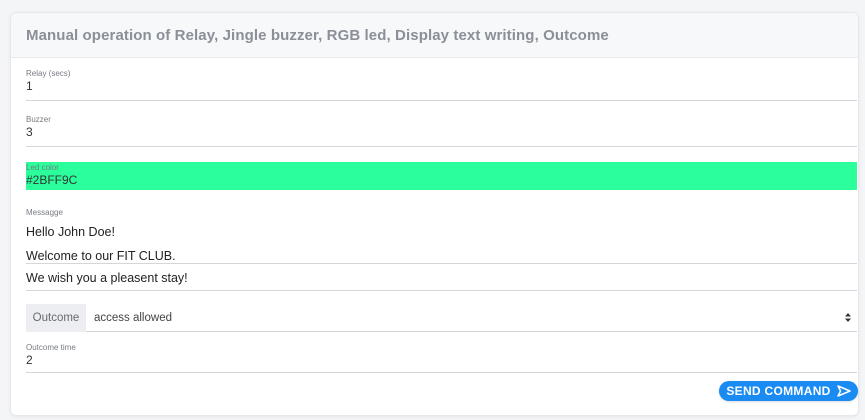  What do you see at coordinates (48, 73) in the screenshot?
I see `relay-label: Relay (secs)` at bounding box center [48, 73].